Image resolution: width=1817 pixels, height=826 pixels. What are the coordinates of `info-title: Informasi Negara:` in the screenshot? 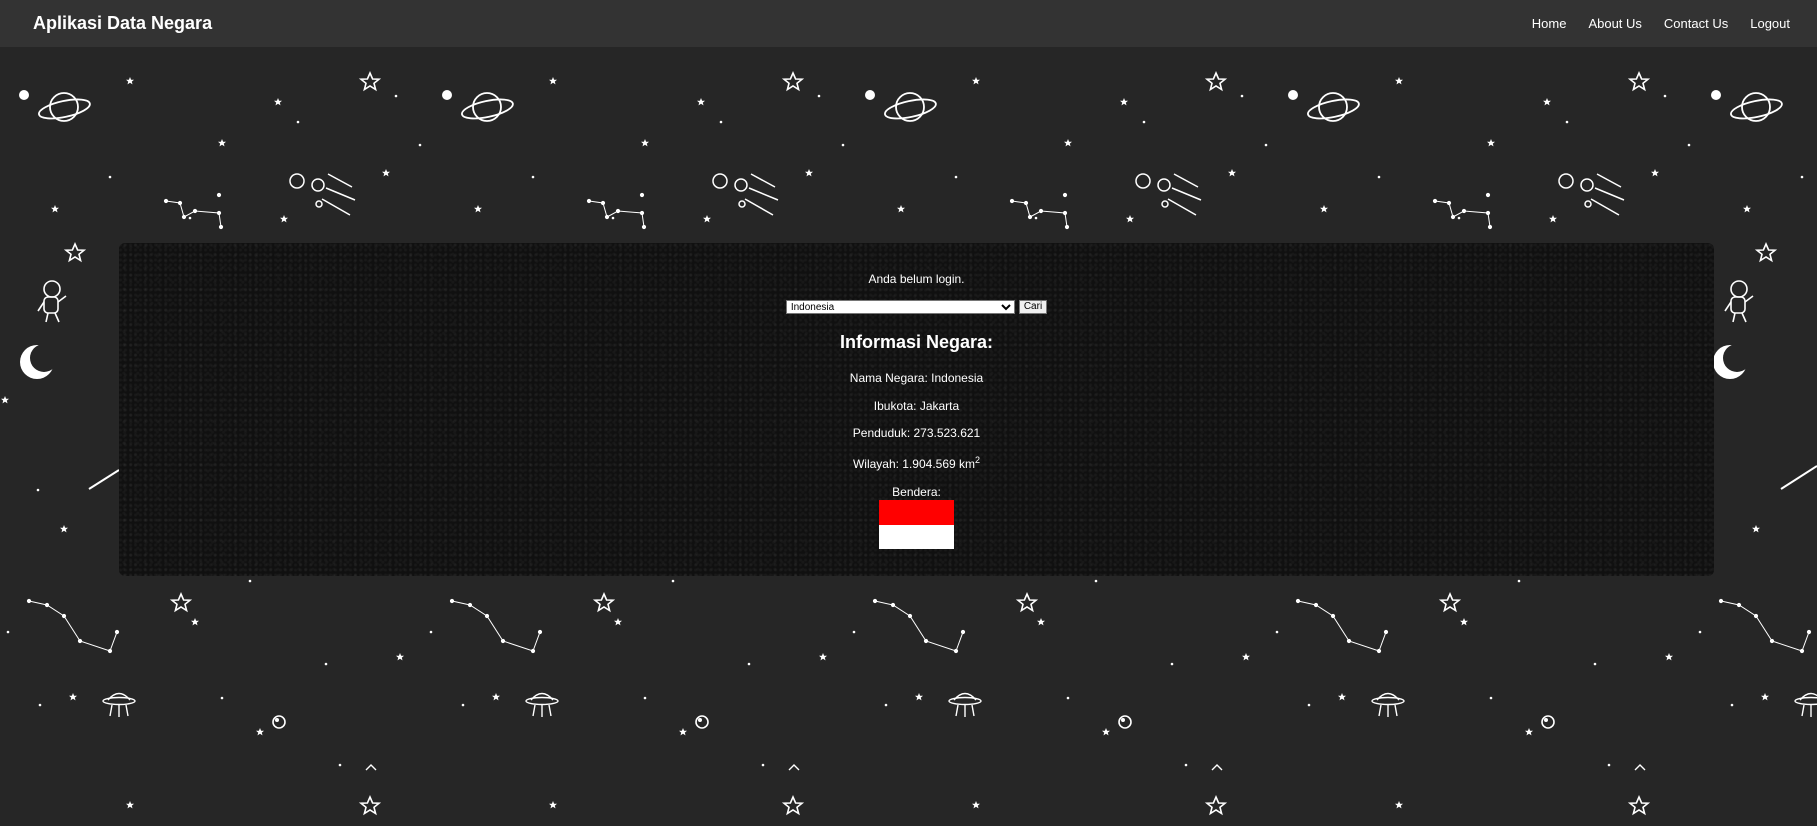 It's located at (916, 342).